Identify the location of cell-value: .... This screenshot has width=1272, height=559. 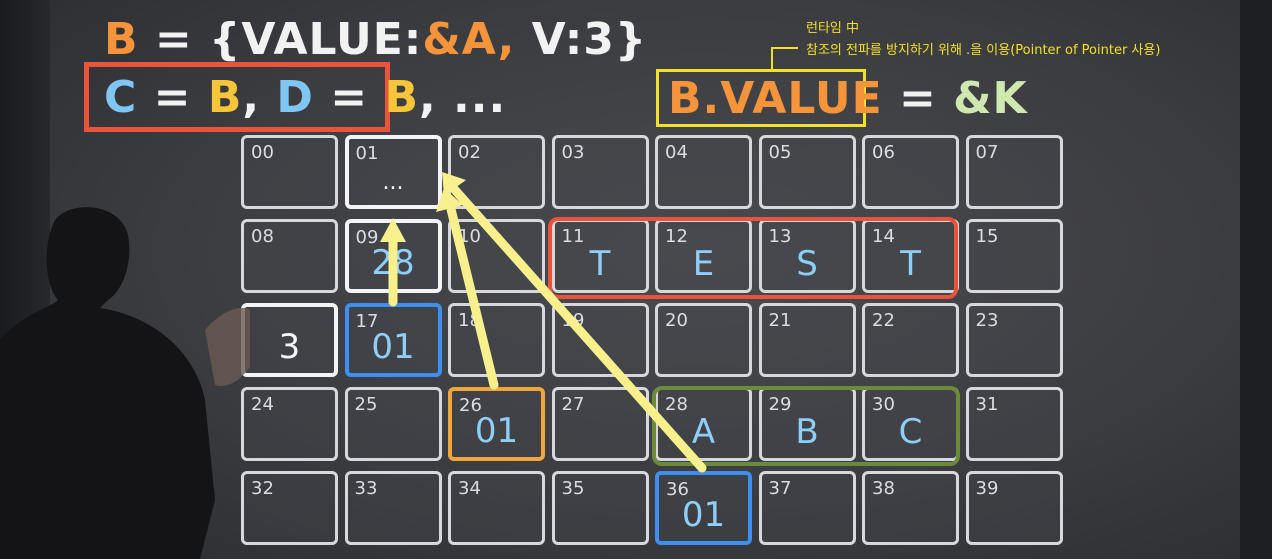
(393, 182).